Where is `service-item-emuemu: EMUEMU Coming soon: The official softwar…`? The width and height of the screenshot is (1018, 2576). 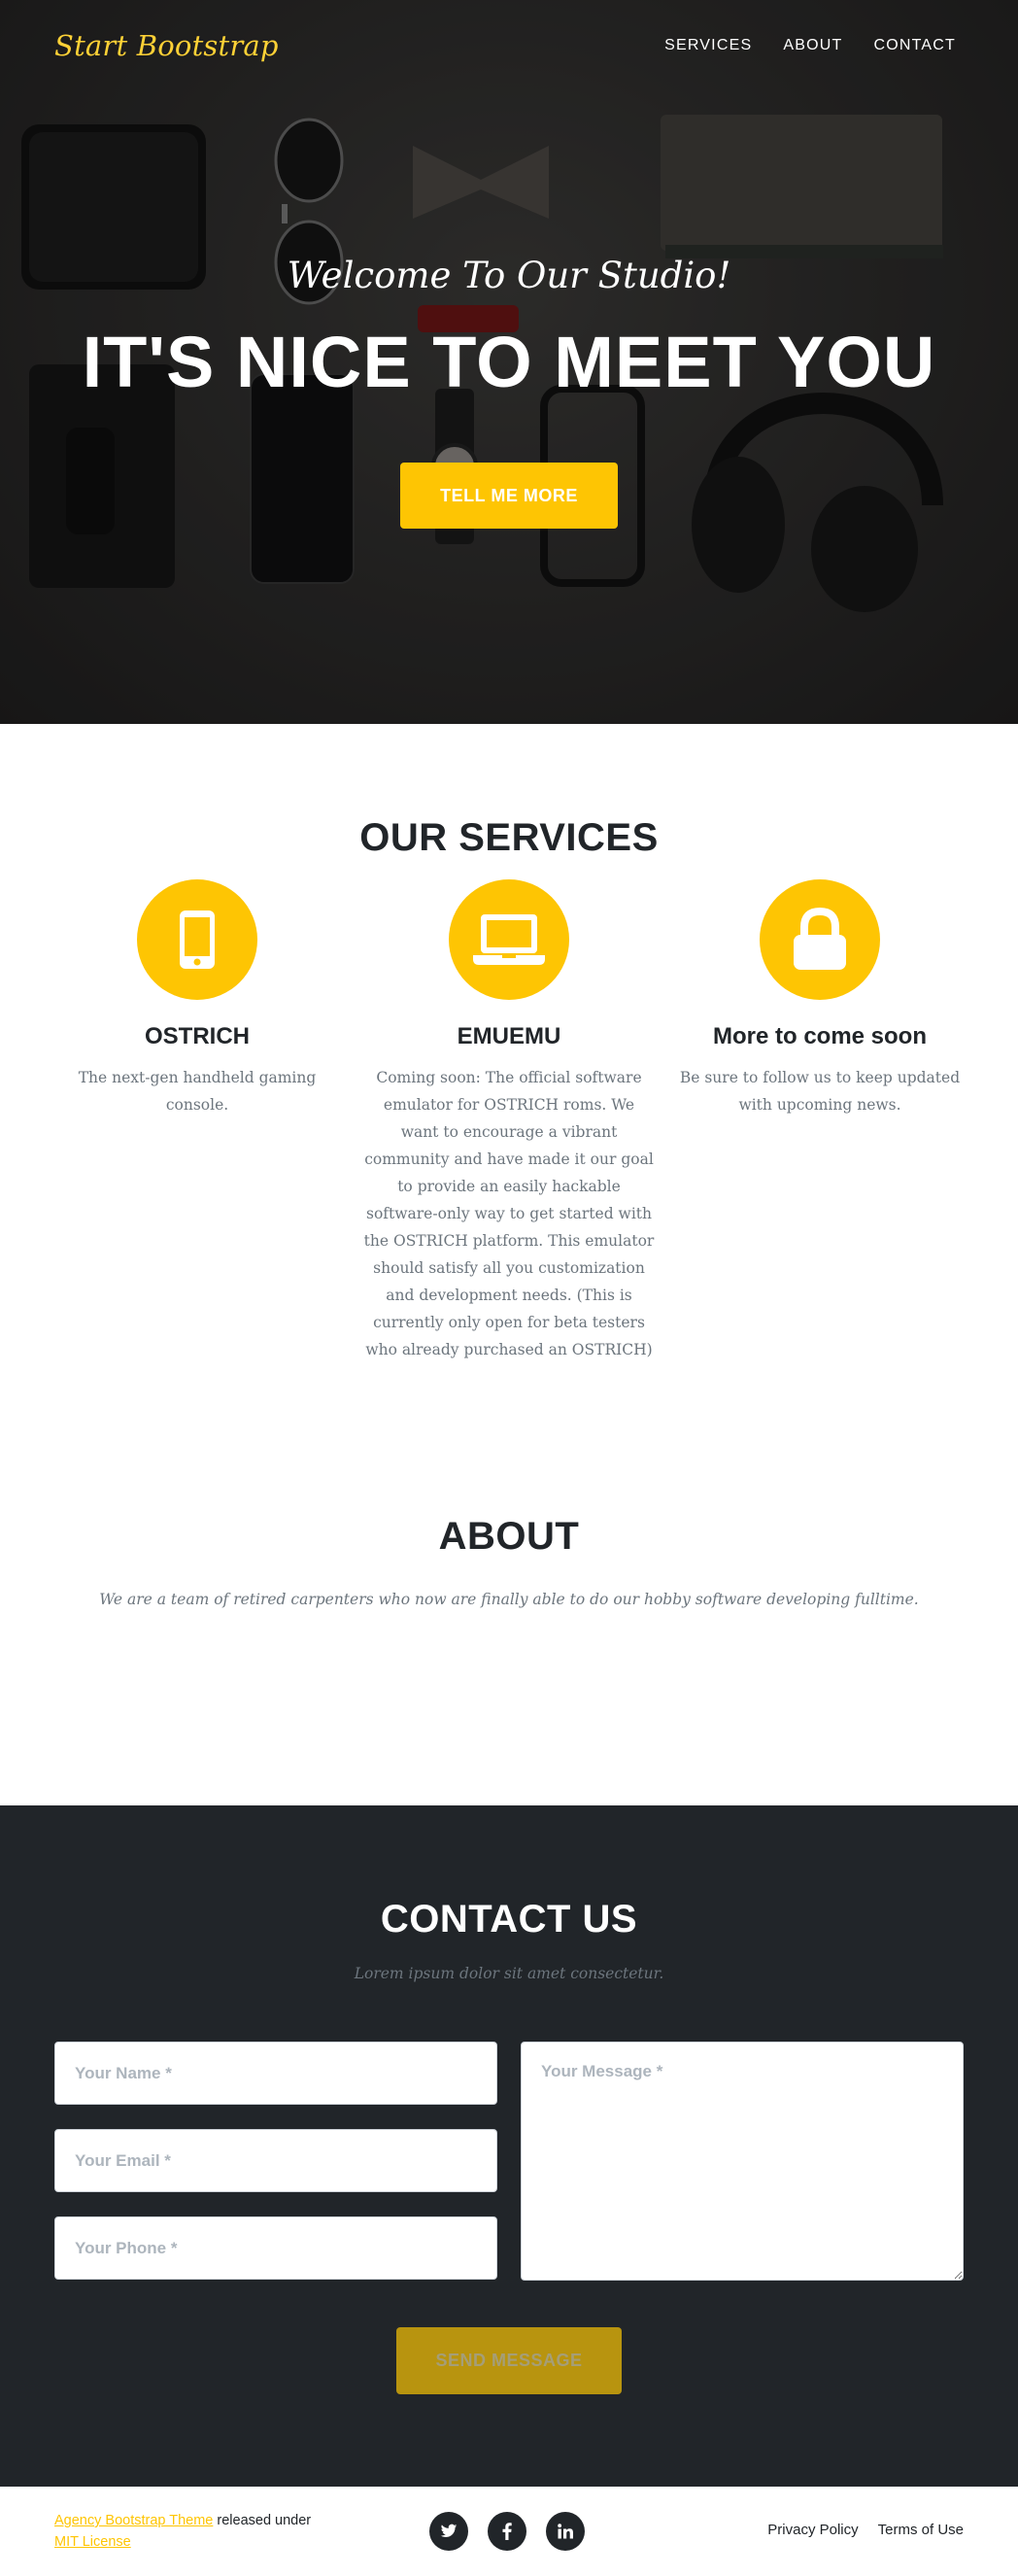
service-item-emuemu: EMUEMU Coming soon: The official softwar… is located at coordinates (509, 1121).